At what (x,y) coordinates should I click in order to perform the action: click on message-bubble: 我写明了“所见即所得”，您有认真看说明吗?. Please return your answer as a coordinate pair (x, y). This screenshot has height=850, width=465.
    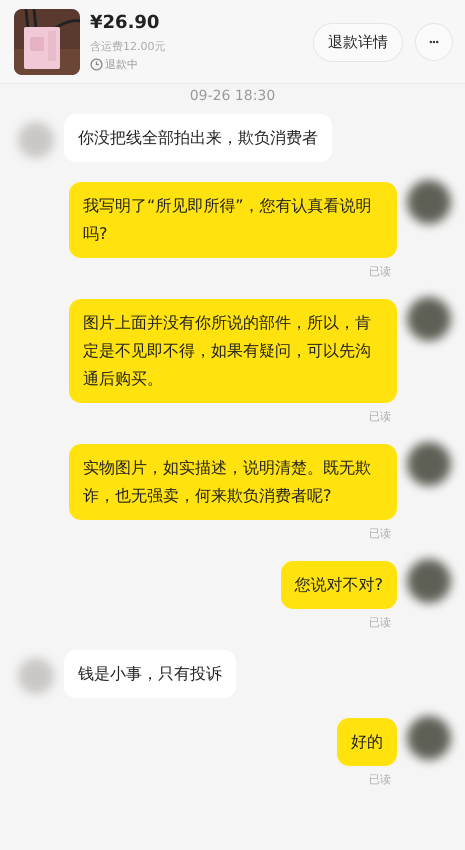
    Looking at the image, I should click on (233, 220).